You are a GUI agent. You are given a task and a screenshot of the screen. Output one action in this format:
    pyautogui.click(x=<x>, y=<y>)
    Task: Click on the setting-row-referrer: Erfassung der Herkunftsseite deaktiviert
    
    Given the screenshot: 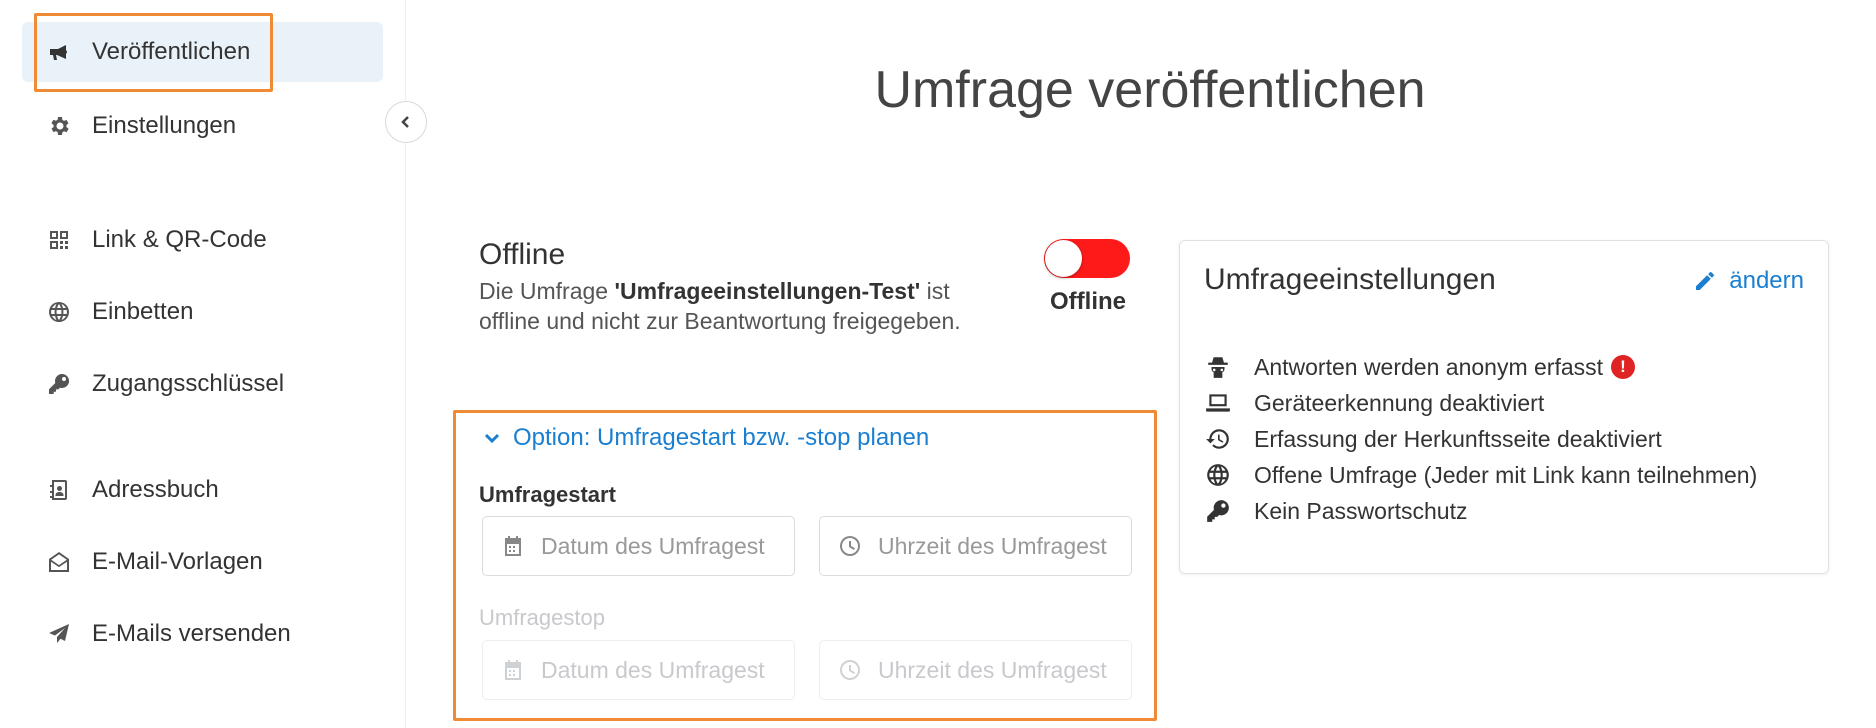 What is the action you would take?
    pyautogui.click(x=1480, y=439)
    